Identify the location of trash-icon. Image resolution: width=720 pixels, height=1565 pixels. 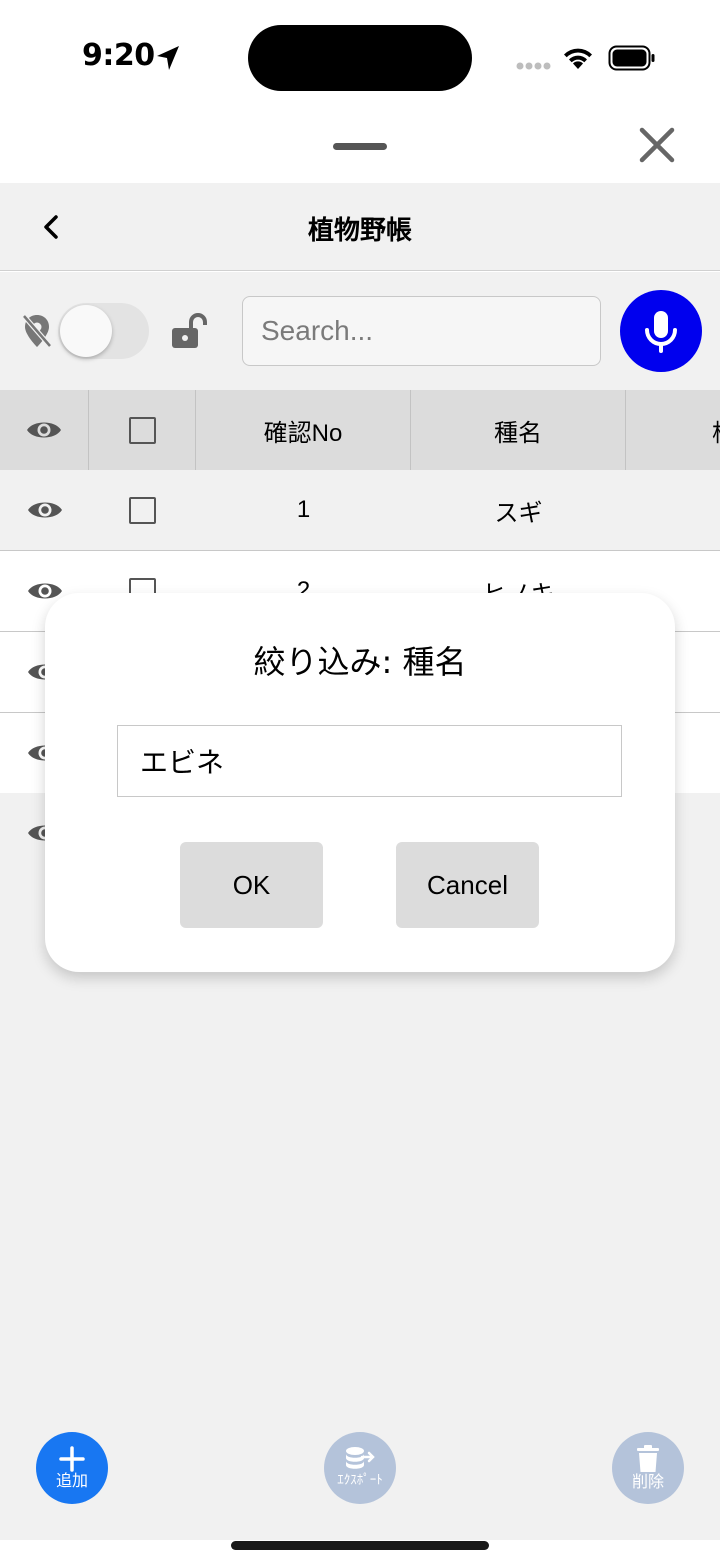
(648, 1458).